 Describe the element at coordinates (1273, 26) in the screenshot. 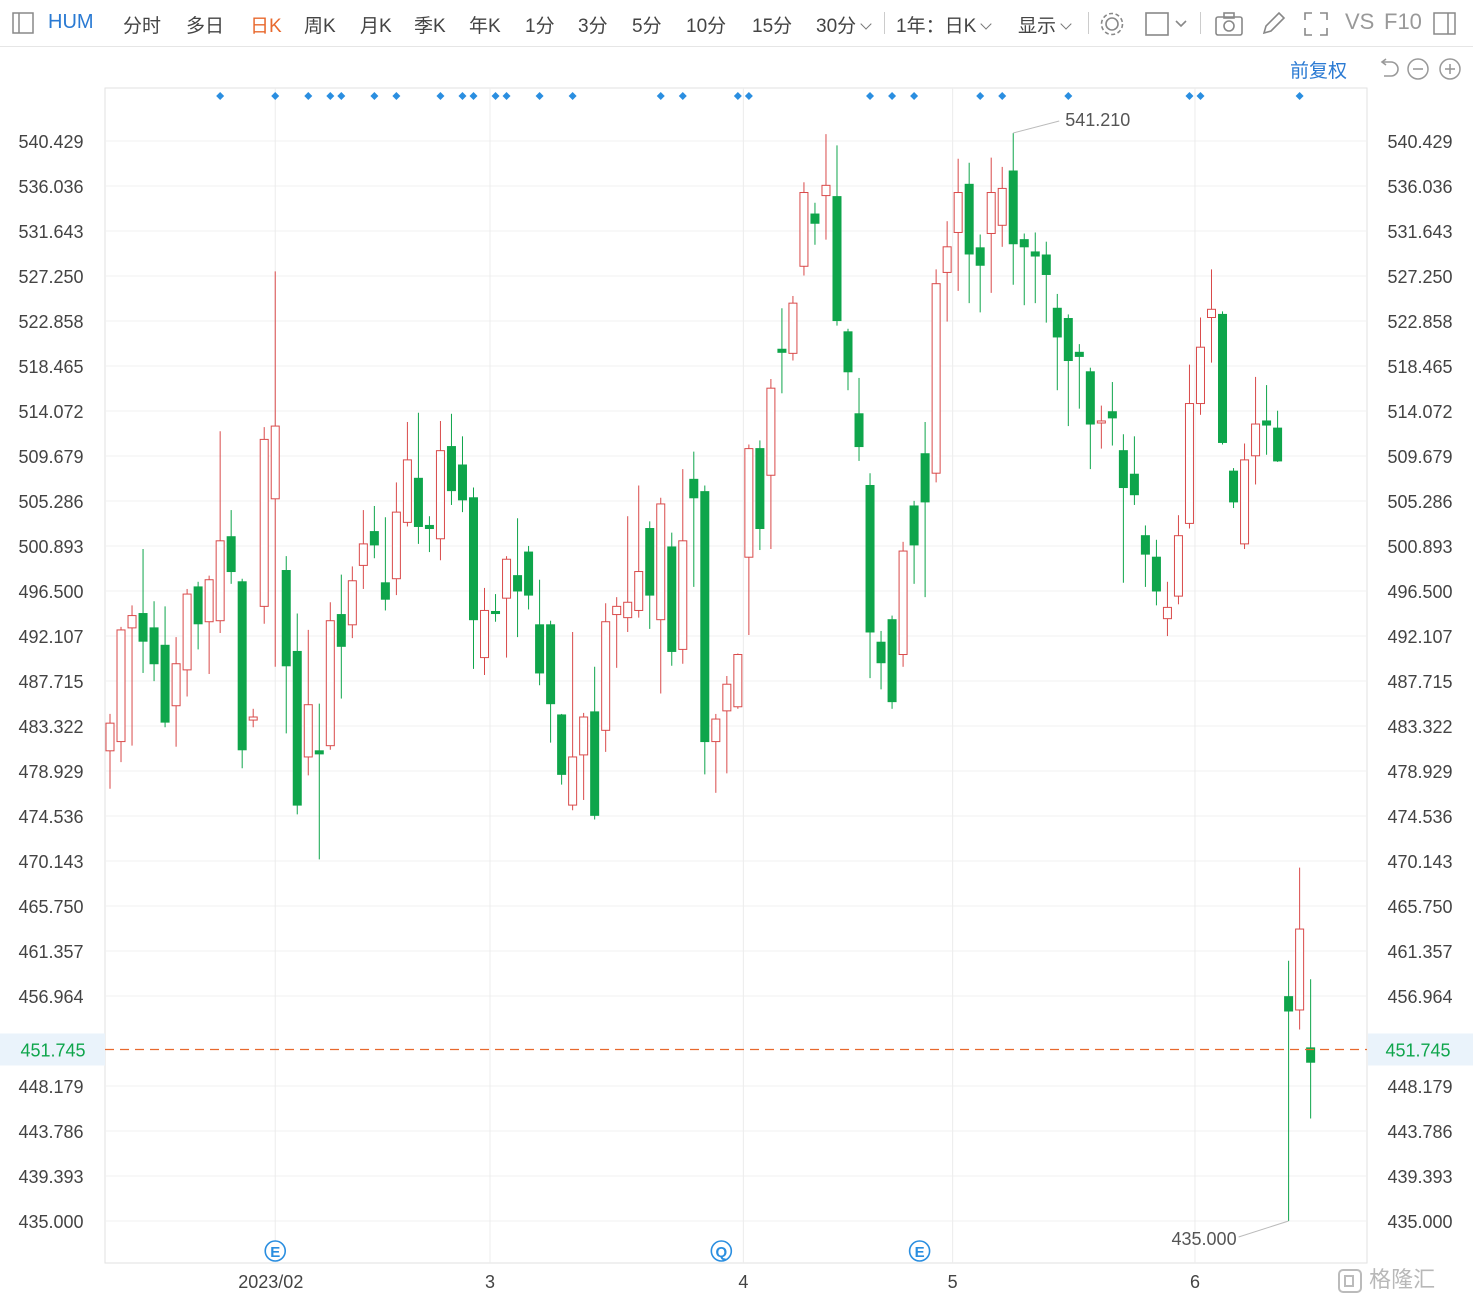

I see `pencil-icon` at that location.